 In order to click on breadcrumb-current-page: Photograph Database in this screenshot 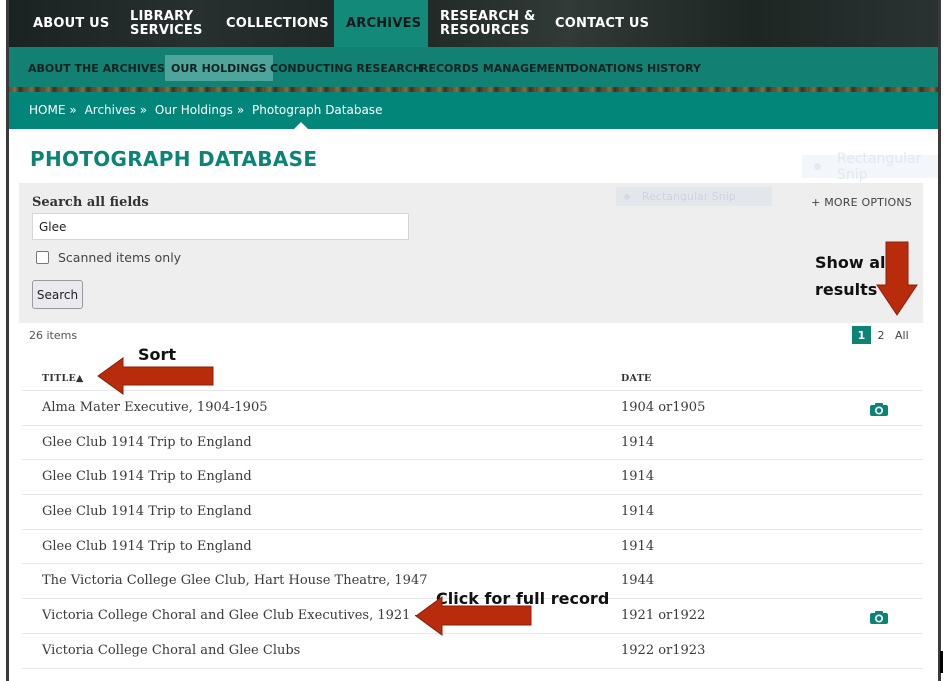, I will do `click(317, 110)`.